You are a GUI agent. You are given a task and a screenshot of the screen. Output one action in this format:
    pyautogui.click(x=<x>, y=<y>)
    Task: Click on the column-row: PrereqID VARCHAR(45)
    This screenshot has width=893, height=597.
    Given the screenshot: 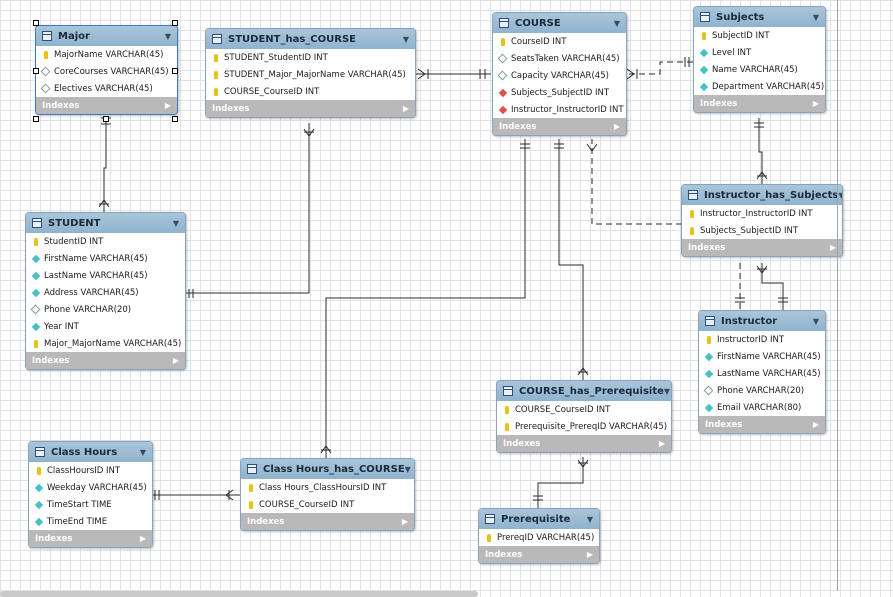 What is the action you would take?
    pyautogui.click(x=539, y=537)
    